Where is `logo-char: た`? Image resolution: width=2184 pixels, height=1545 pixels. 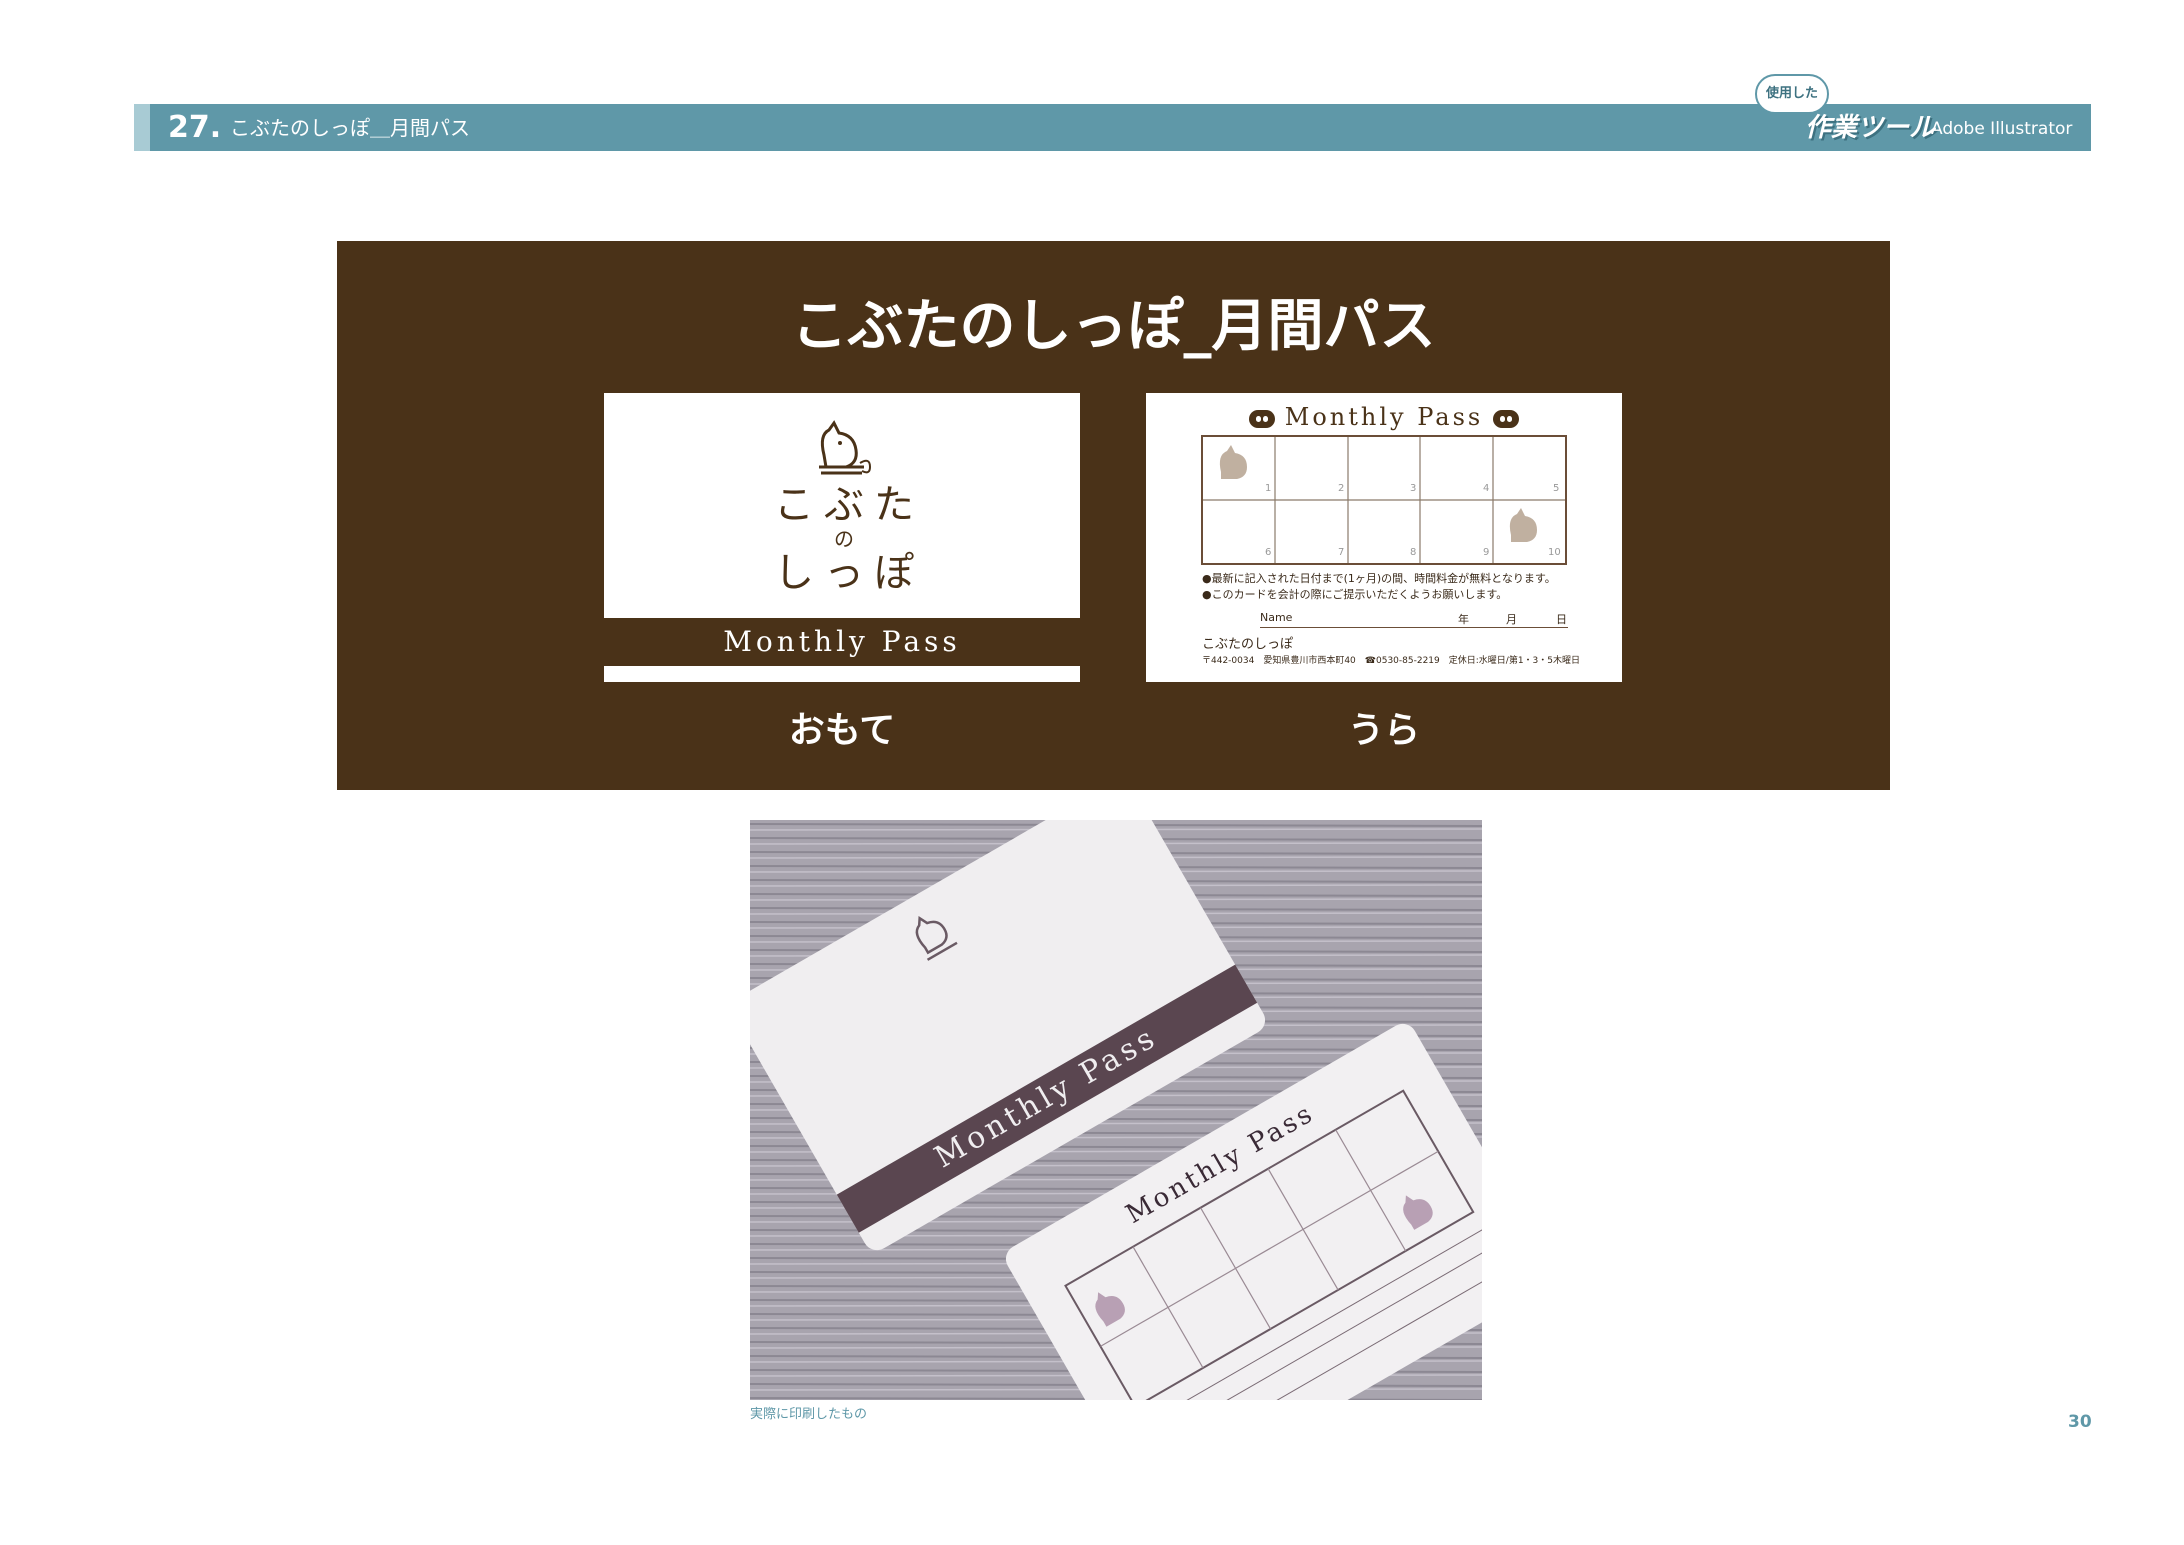
logo-char: た is located at coordinates (894, 505).